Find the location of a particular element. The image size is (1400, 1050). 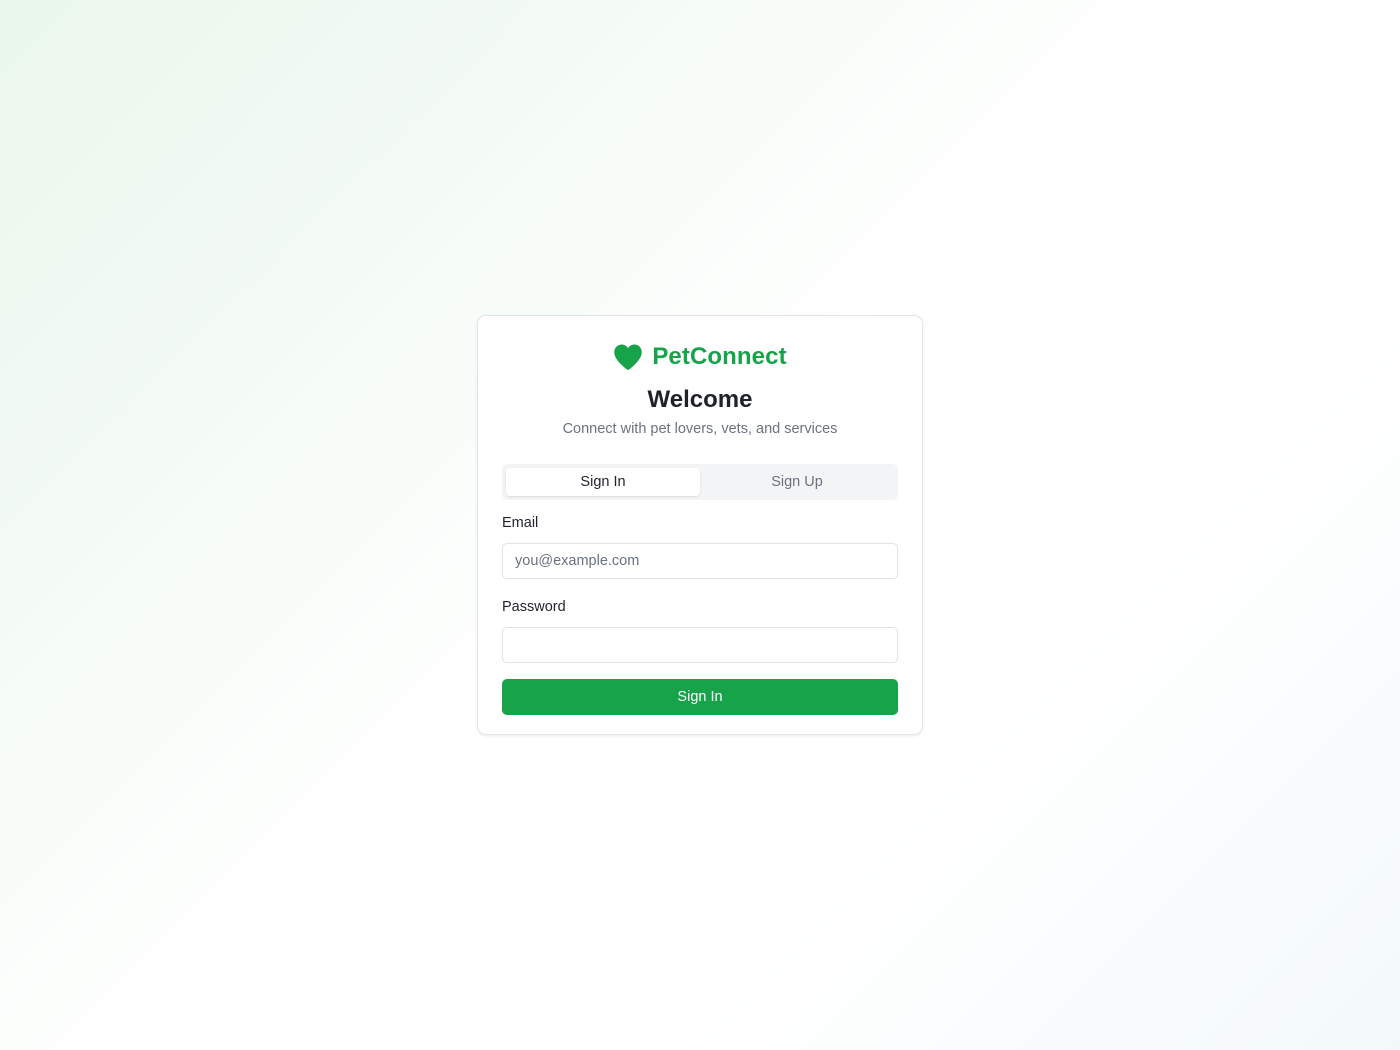

email-field is located at coordinates (700, 561).